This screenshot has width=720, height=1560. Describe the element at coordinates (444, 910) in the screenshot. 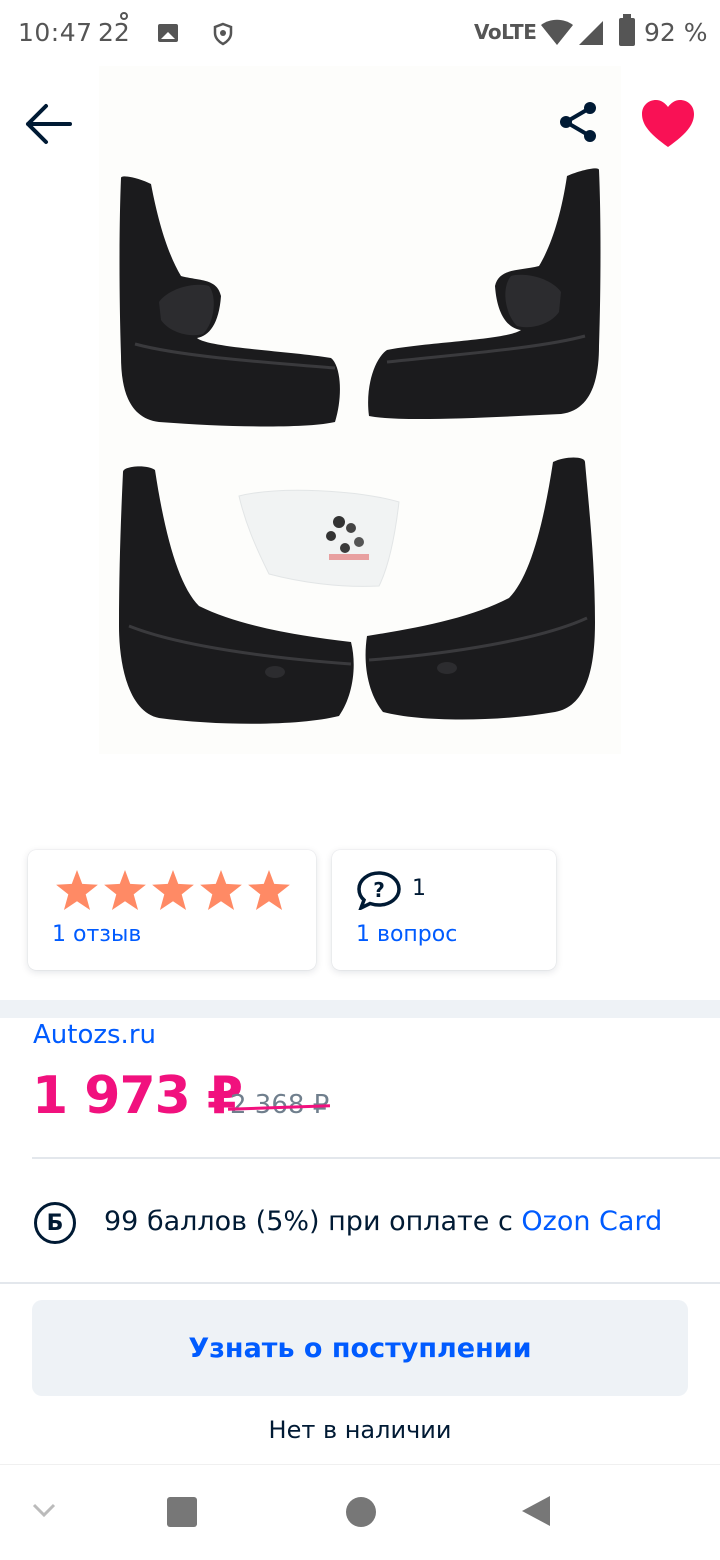

I see `questions-card: ? 1 1 вопрос` at that location.